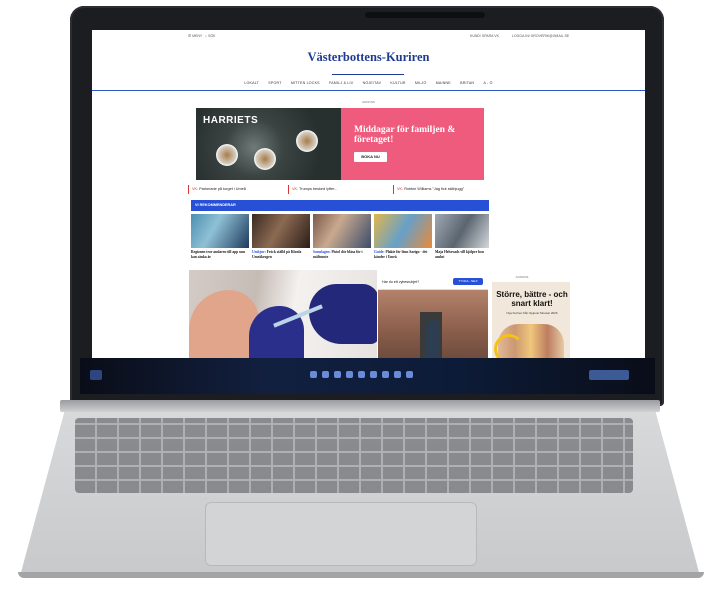  Describe the element at coordinates (421, 83) in the screenshot. I see `nav-item: MILJÖ` at that location.